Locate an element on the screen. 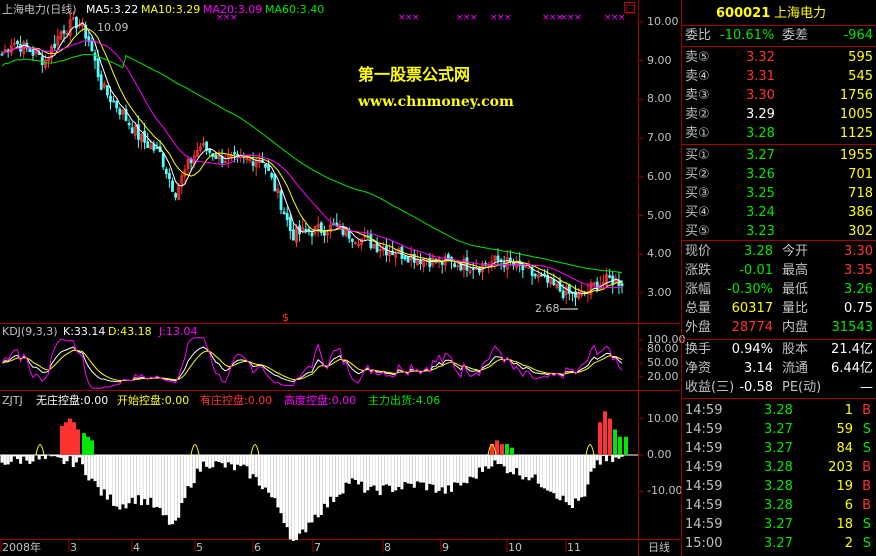  tick-row: 14:59 3.28 19 B is located at coordinates (779, 487).